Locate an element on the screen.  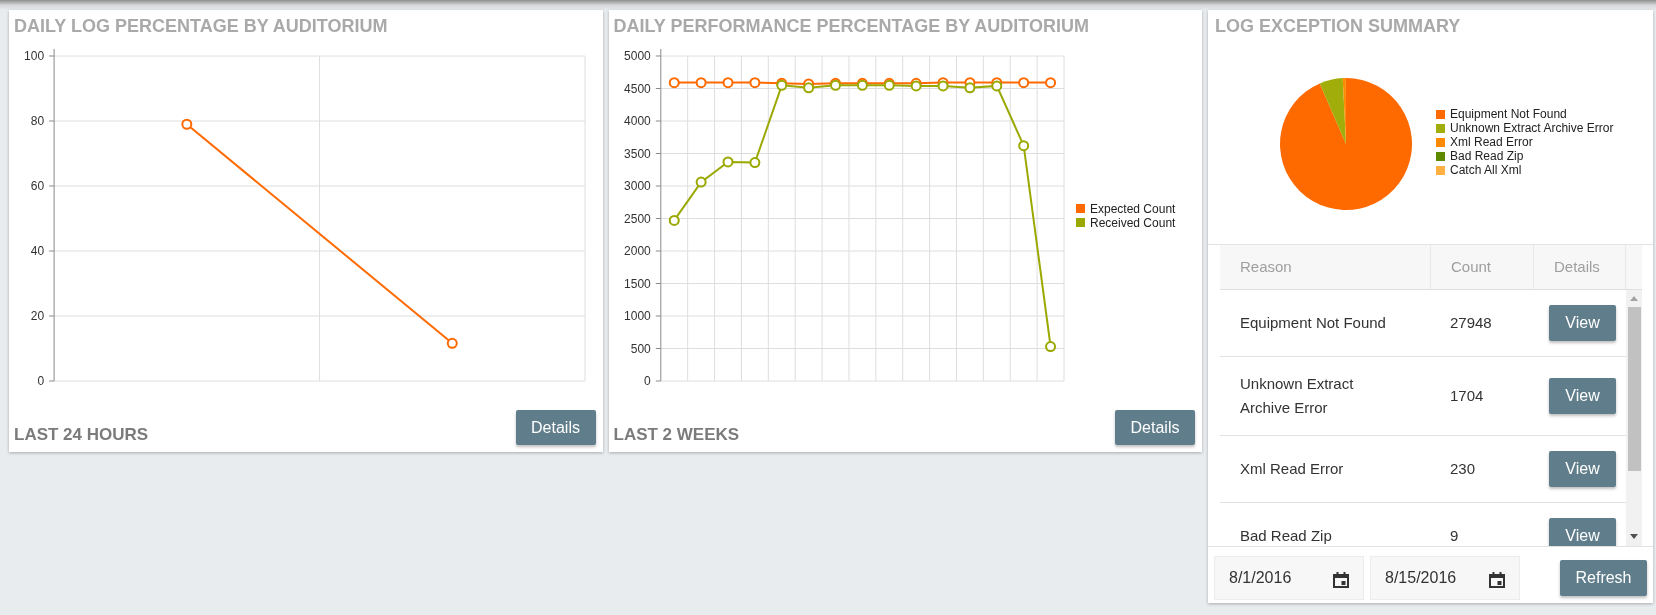
axis-label: 100 is located at coordinates (34, 56).